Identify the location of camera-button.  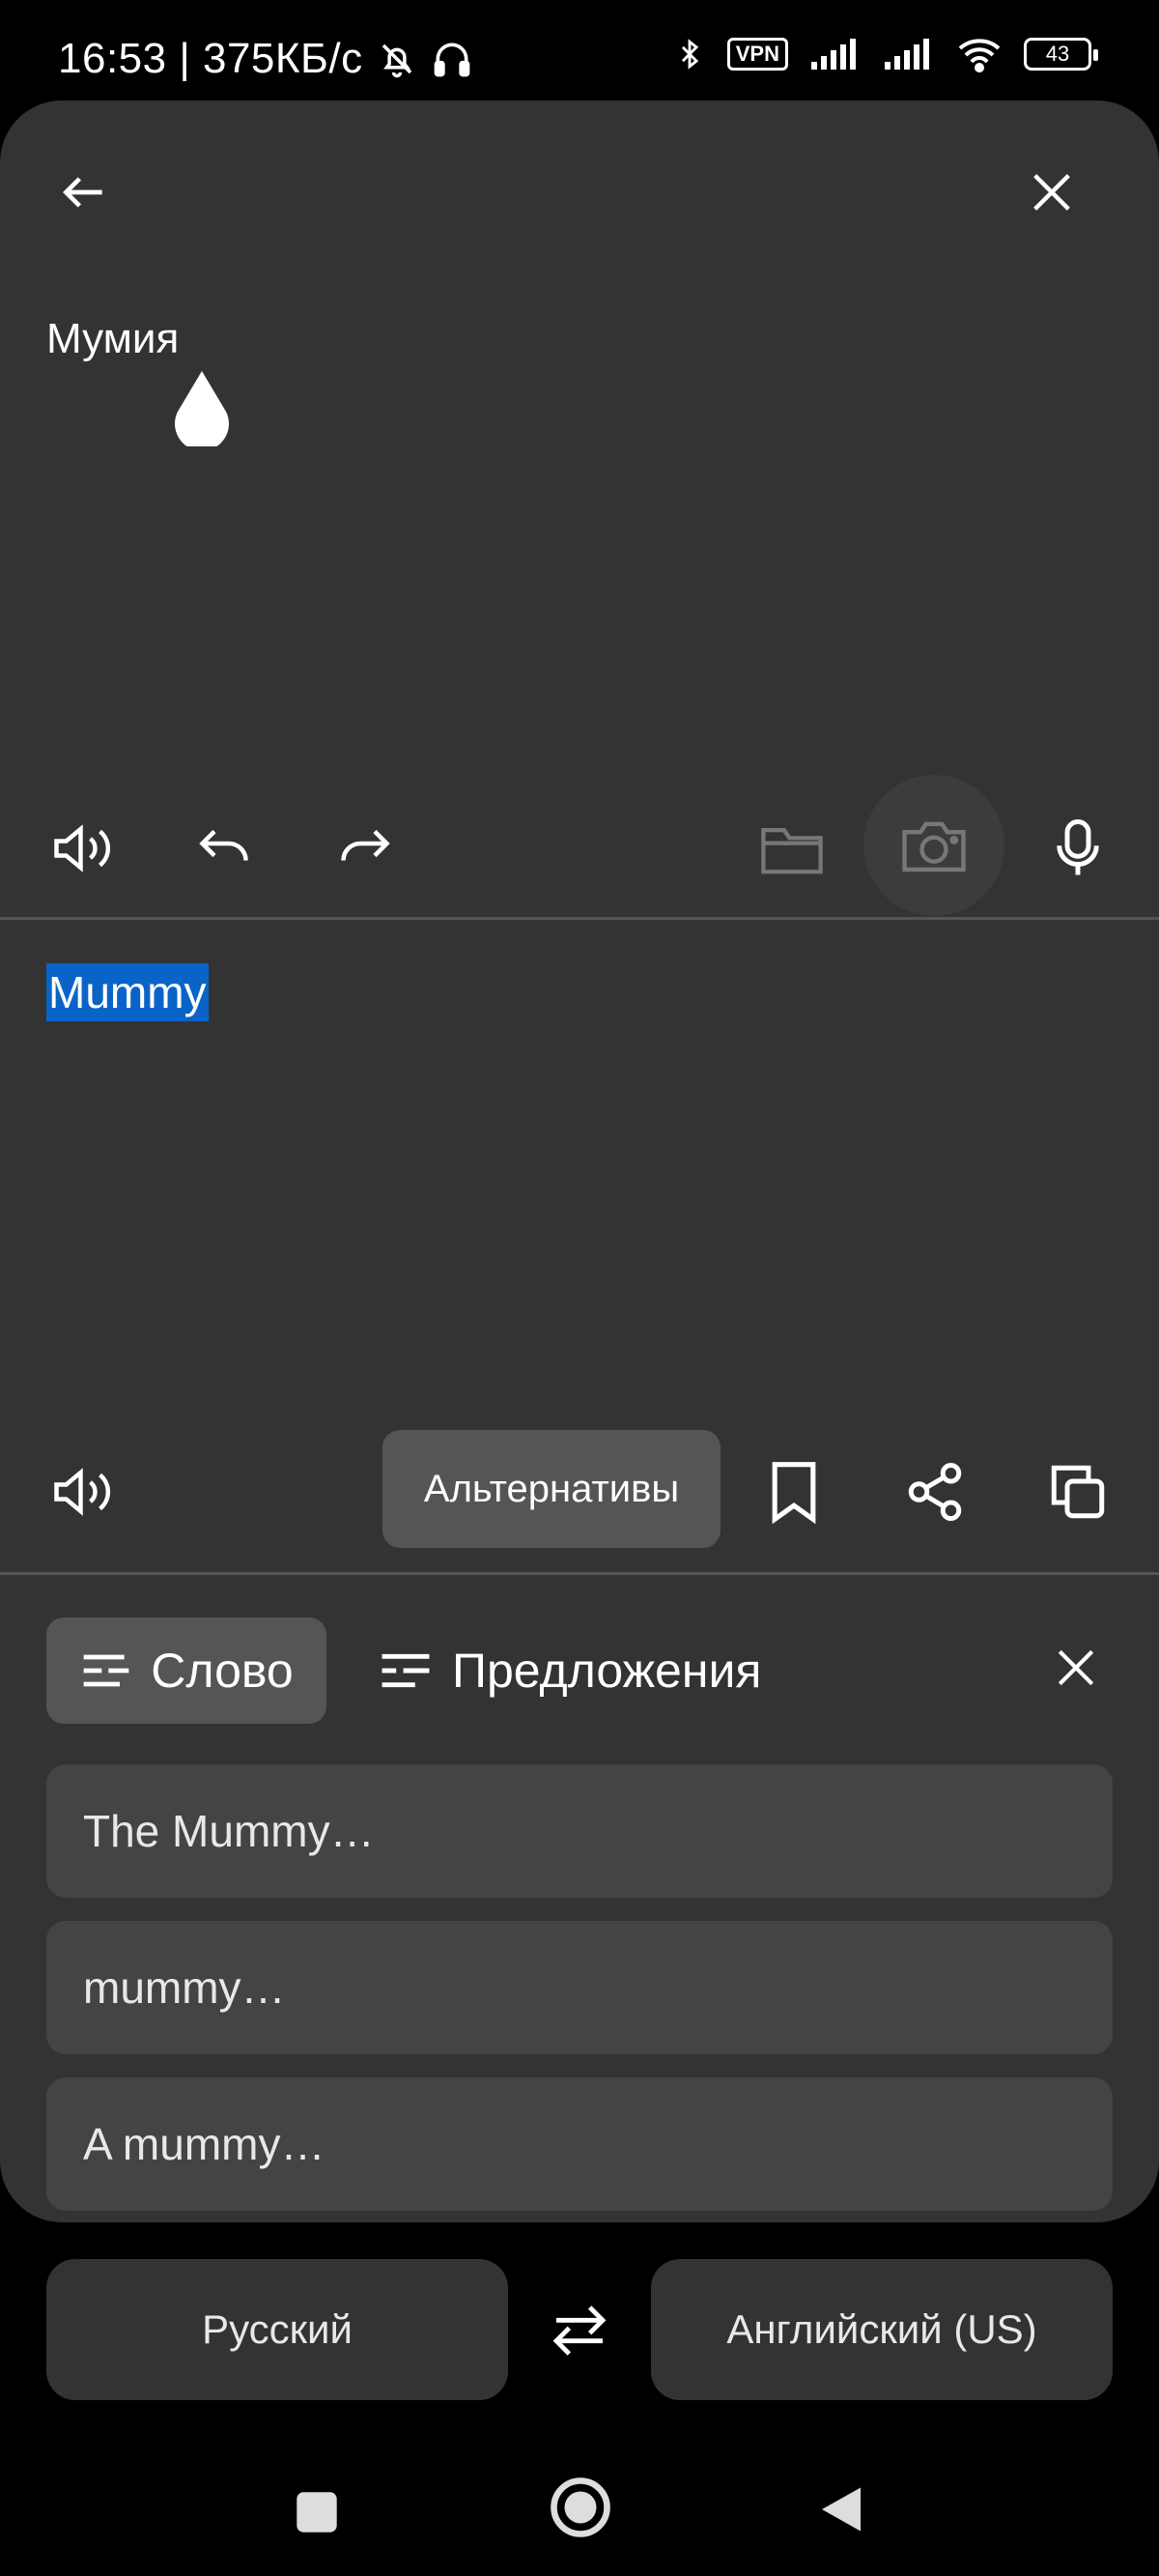
(933, 846).